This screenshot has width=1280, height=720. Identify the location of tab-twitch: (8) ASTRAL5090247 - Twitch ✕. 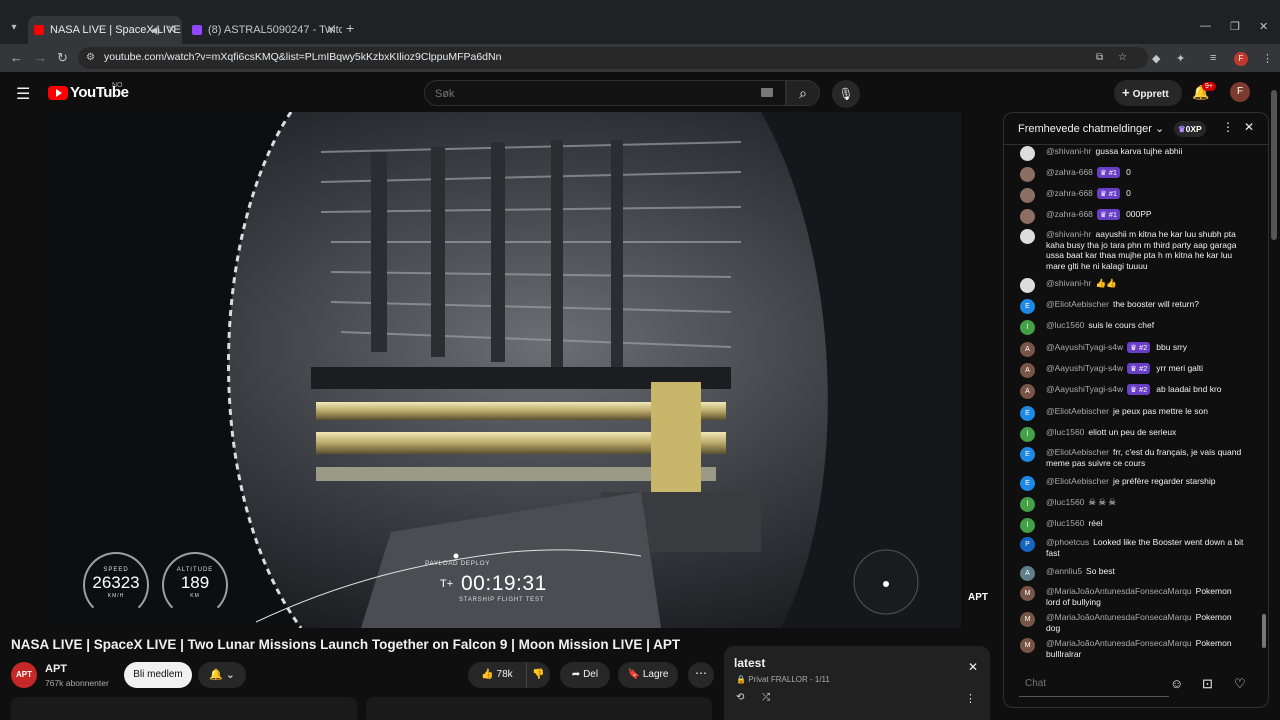
(264, 30).